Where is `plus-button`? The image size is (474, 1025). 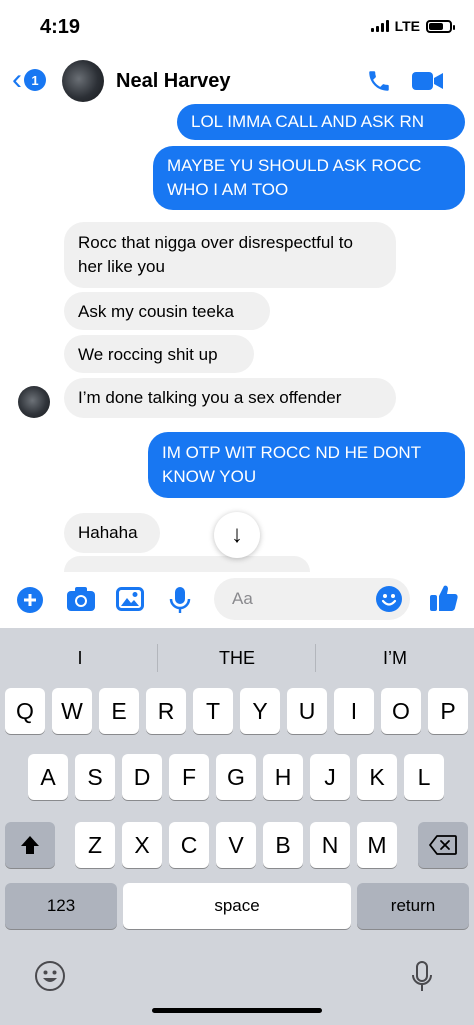 plus-button is located at coordinates (30, 602).